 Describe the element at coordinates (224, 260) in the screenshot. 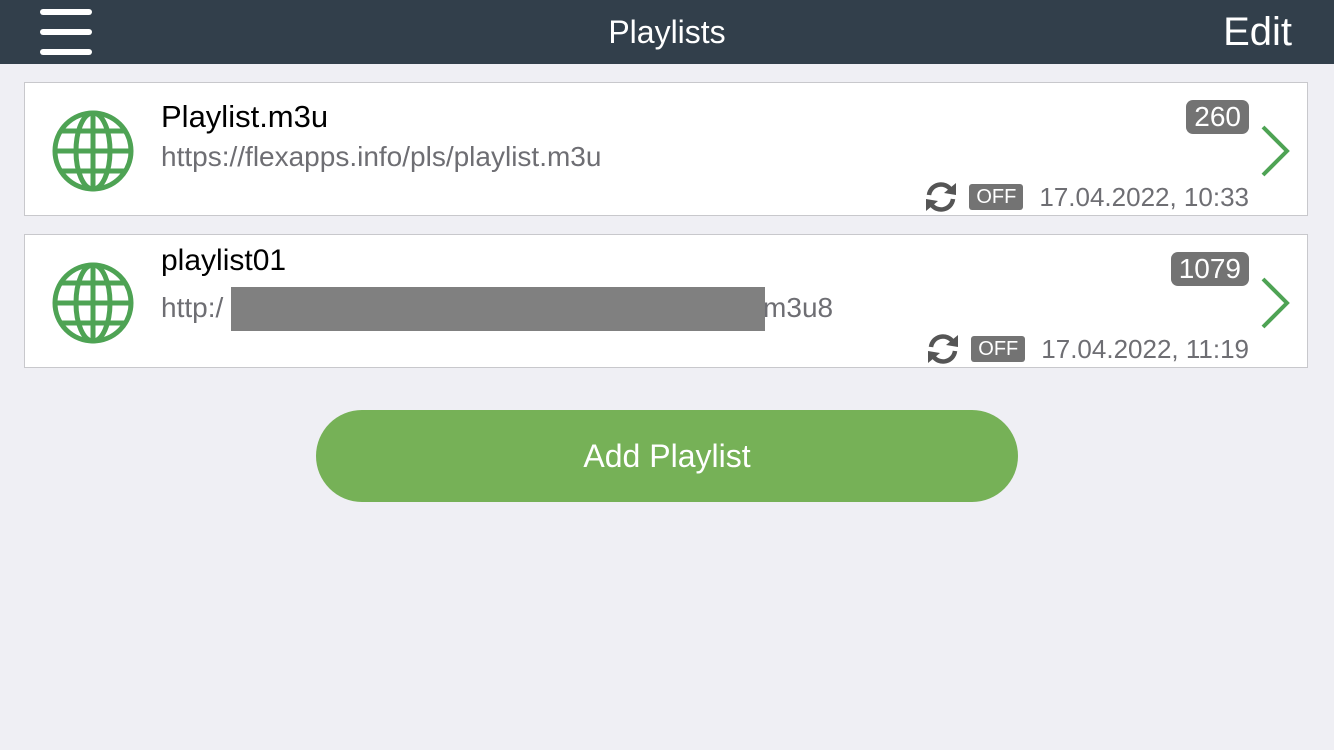

I see `playlist-name: playlist01` at that location.